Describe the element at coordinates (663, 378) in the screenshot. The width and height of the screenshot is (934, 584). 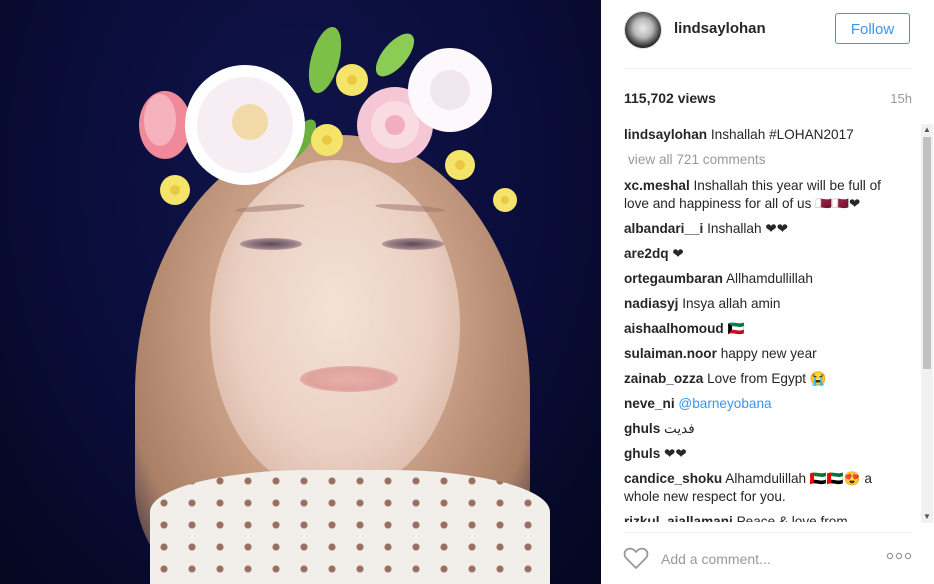
I see `comment-username: zainab_ozza` at that location.